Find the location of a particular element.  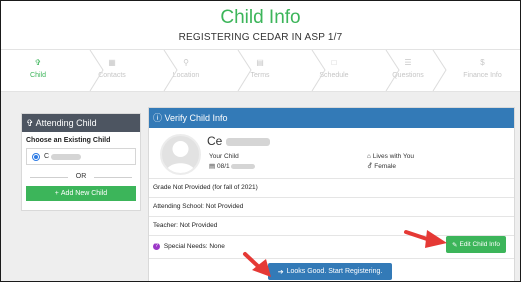

start-registering-label: Looks Good. Start Registering. is located at coordinates (334, 271).